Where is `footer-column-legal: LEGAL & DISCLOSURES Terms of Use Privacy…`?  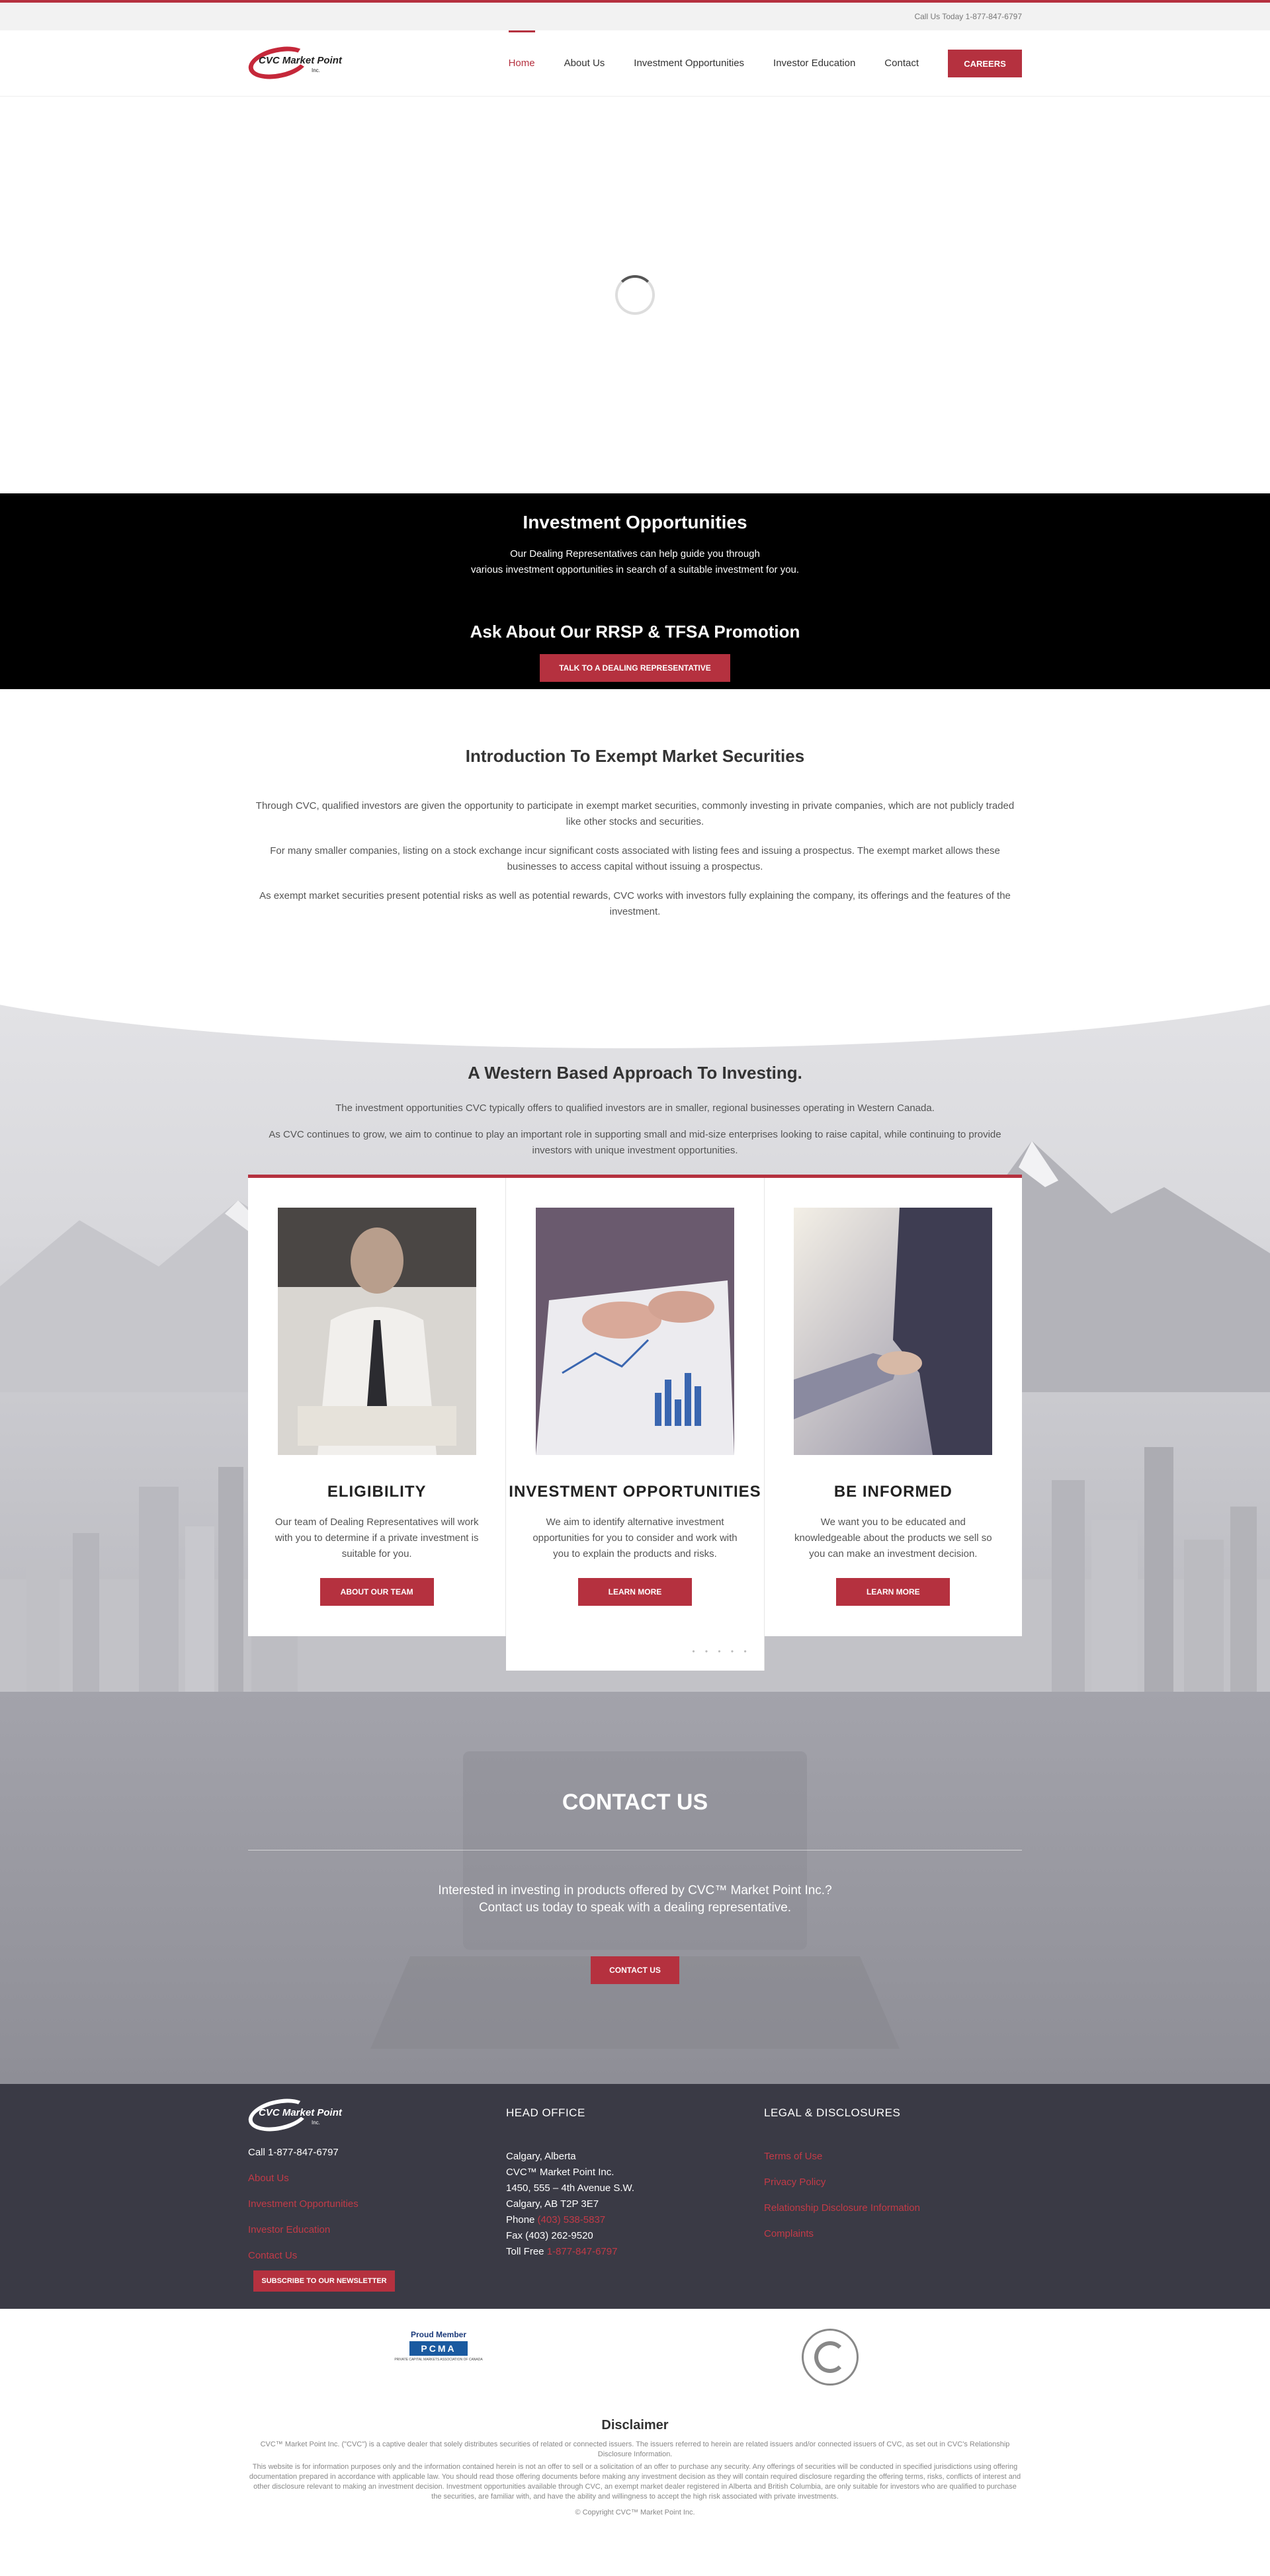
footer-column-legal: LEGAL & DISCLOSURES Terms of Use Privacy… is located at coordinates (893, 2194).